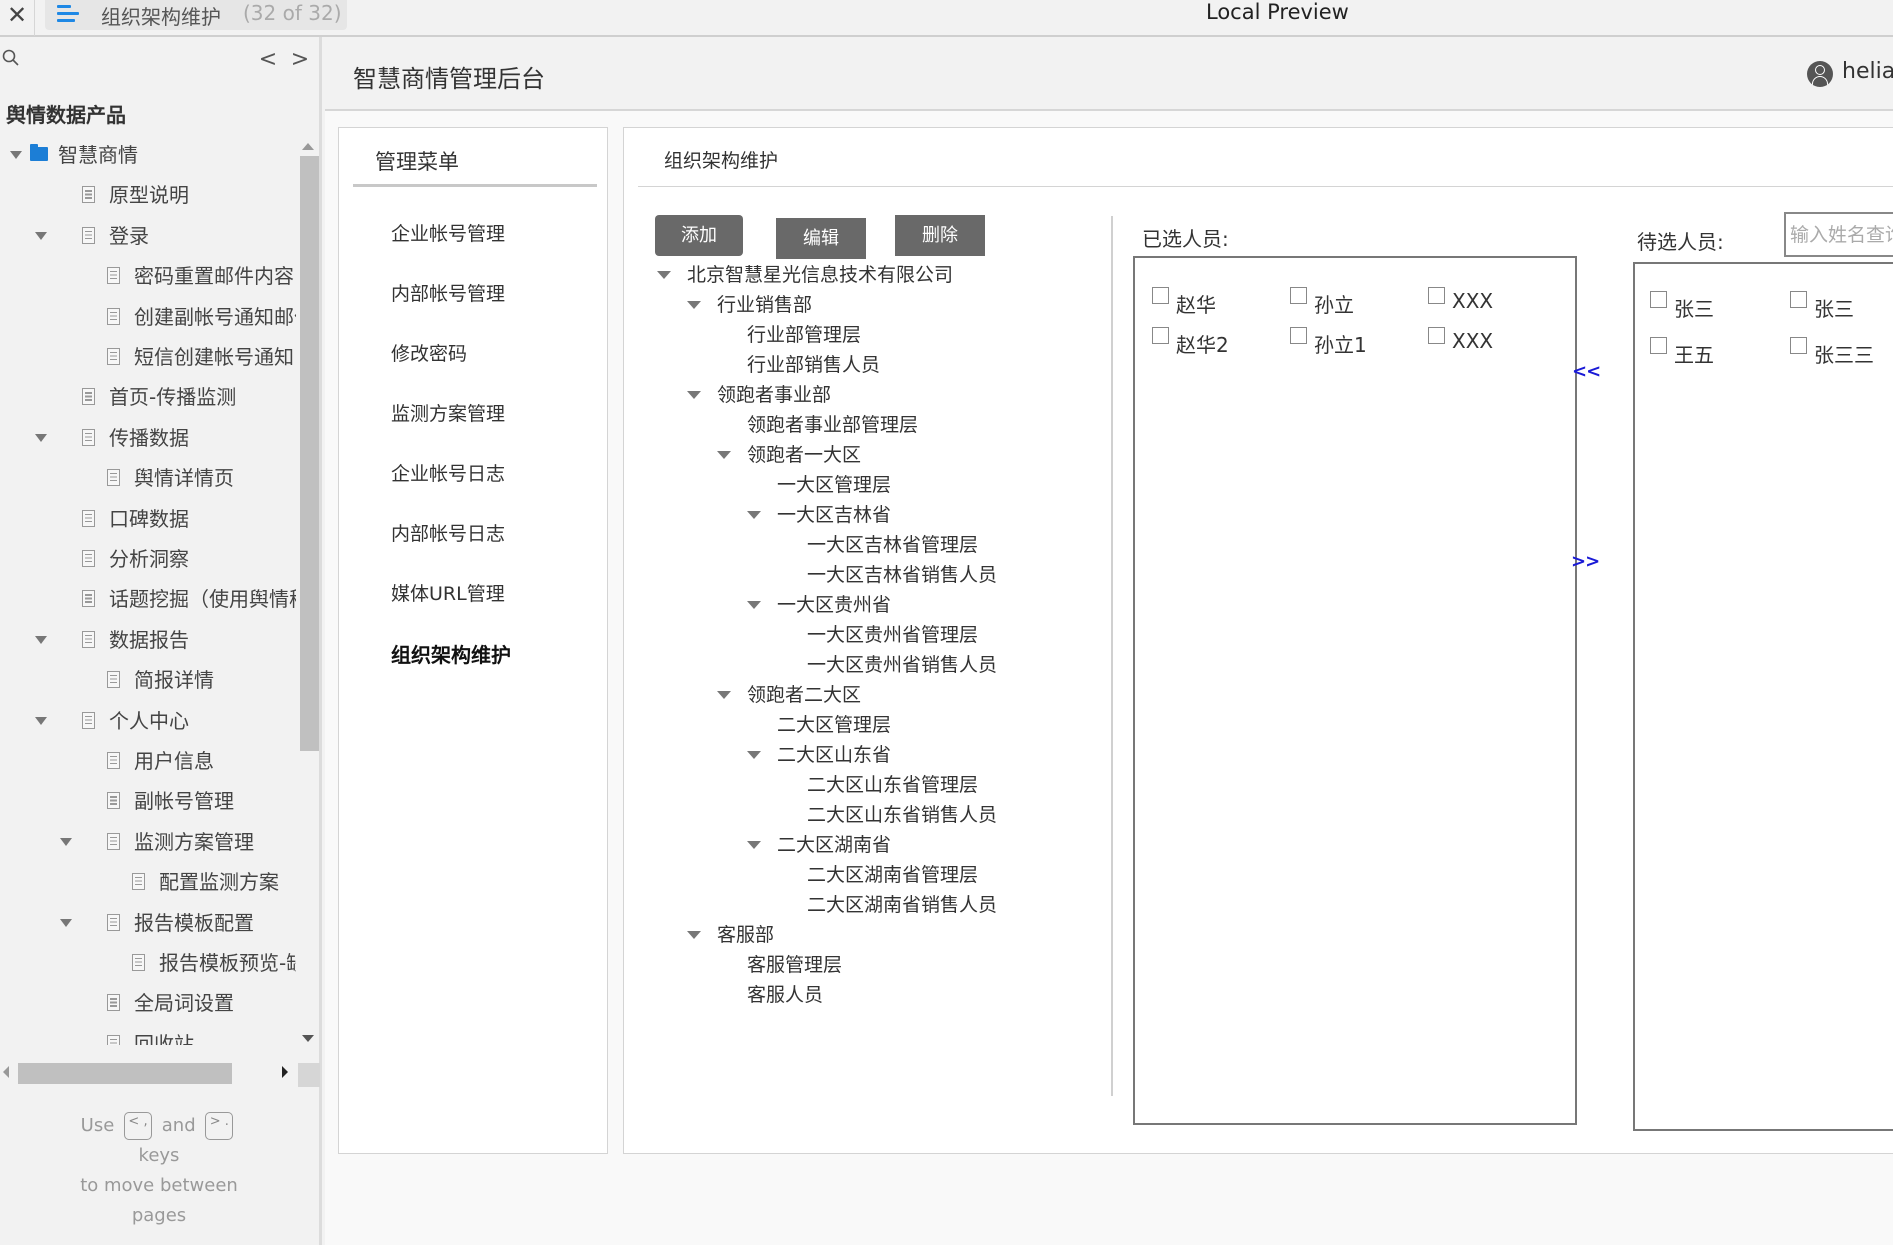  I want to click on sidebar-item: 短信创建帐号通知, so click(148, 357).